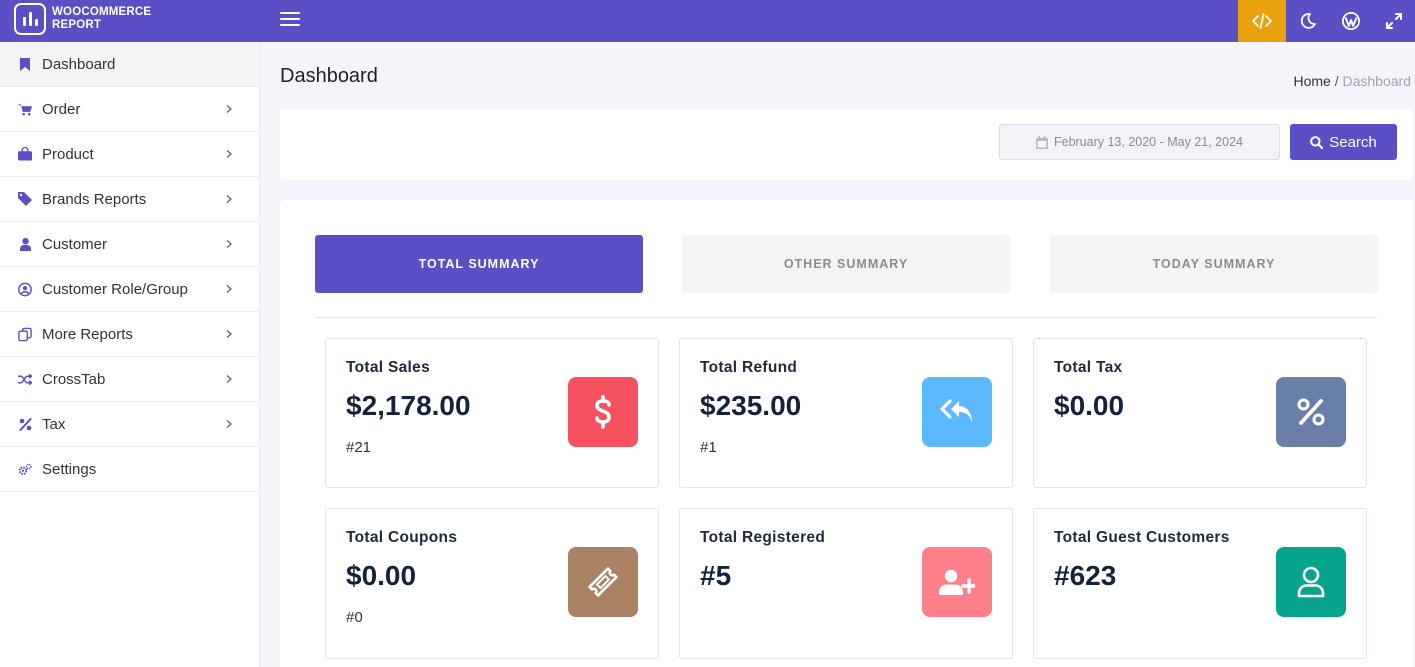  Describe the element at coordinates (957, 582) in the screenshot. I see `user-plus-icon` at that location.